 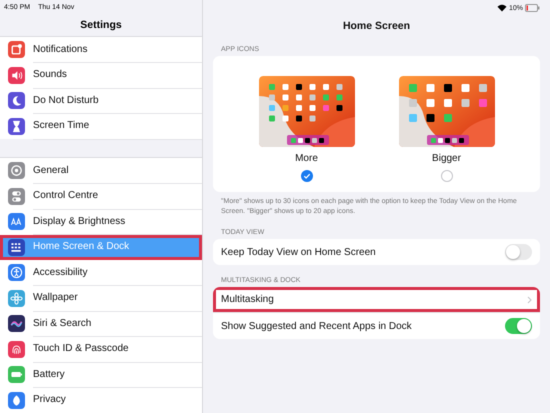 What do you see at coordinates (101, 49) in the screenshot?
I see `sidebar-item: Notifications` at bounding box center [101, 49].